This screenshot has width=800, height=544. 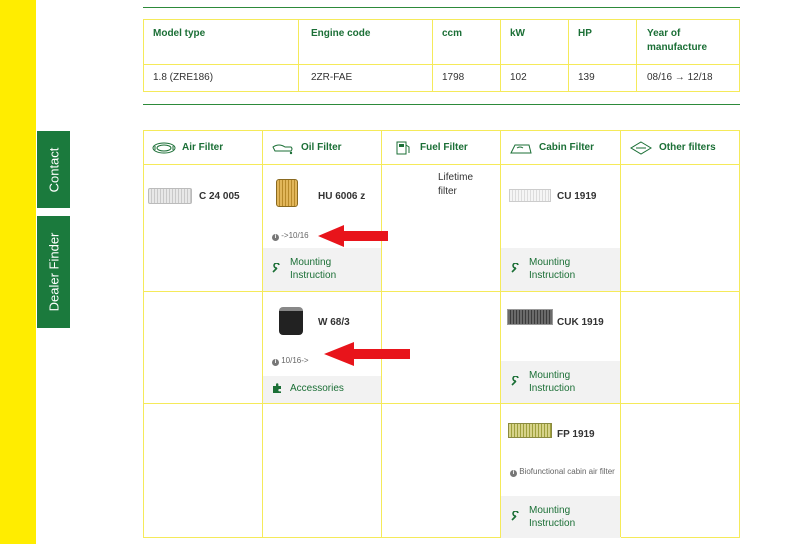 I want to click on other-filters-icon, so click(x=641, y=147).